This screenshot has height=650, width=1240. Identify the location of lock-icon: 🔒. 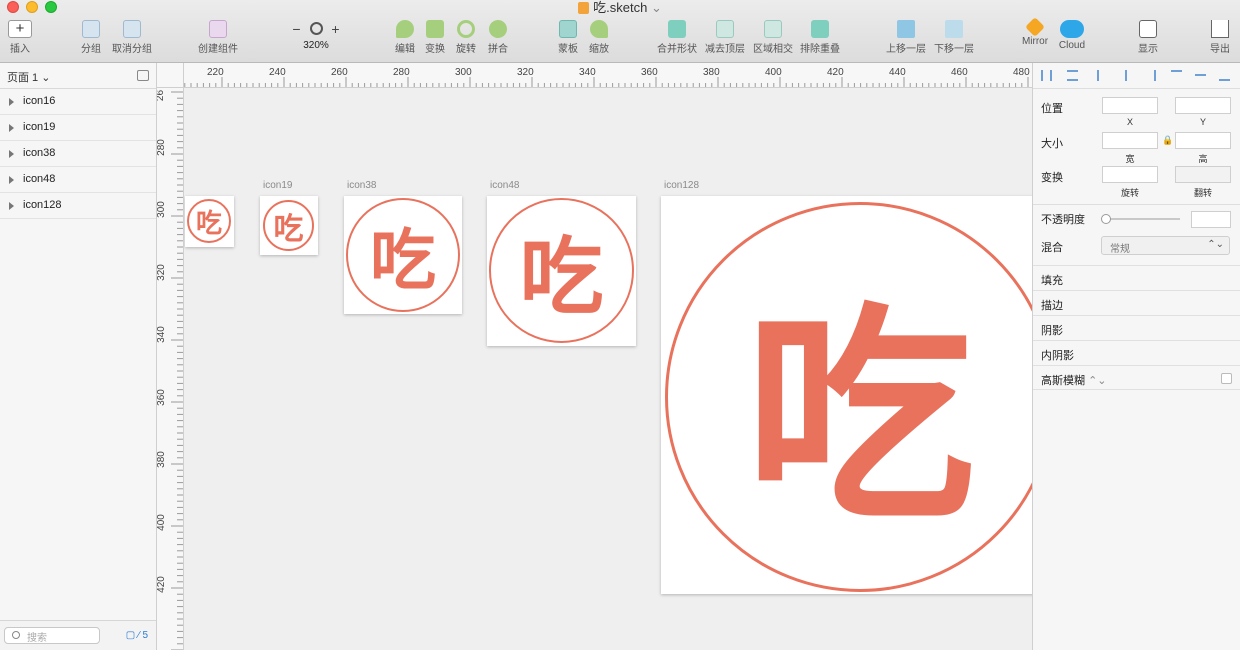
(1167, 140).